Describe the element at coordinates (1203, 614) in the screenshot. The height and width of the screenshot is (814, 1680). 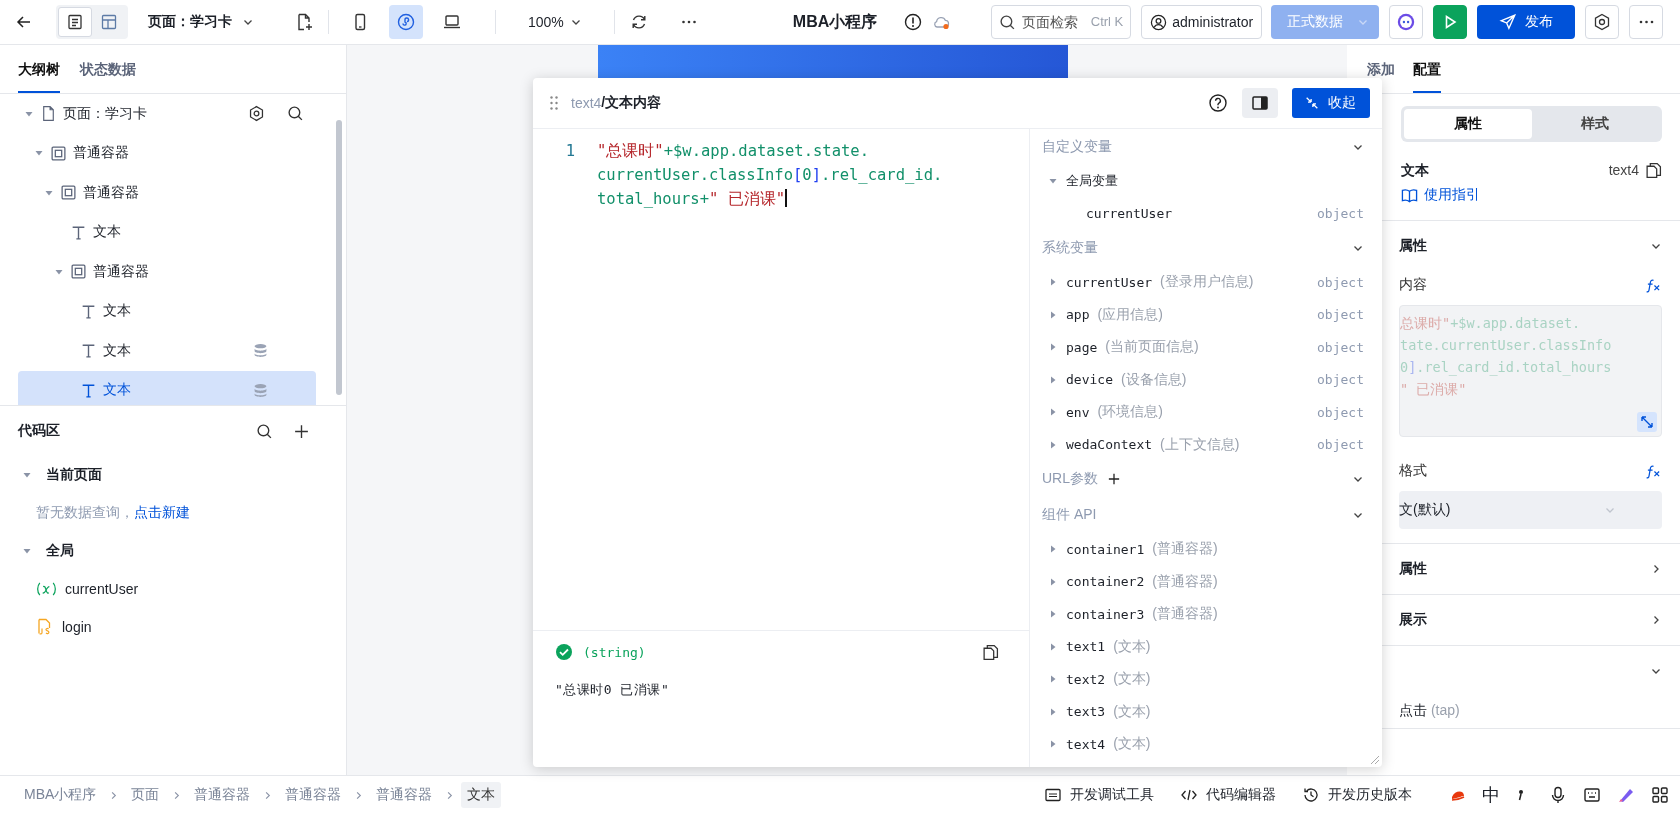
I see `variable-item: container3 (普通容器)` at that location.